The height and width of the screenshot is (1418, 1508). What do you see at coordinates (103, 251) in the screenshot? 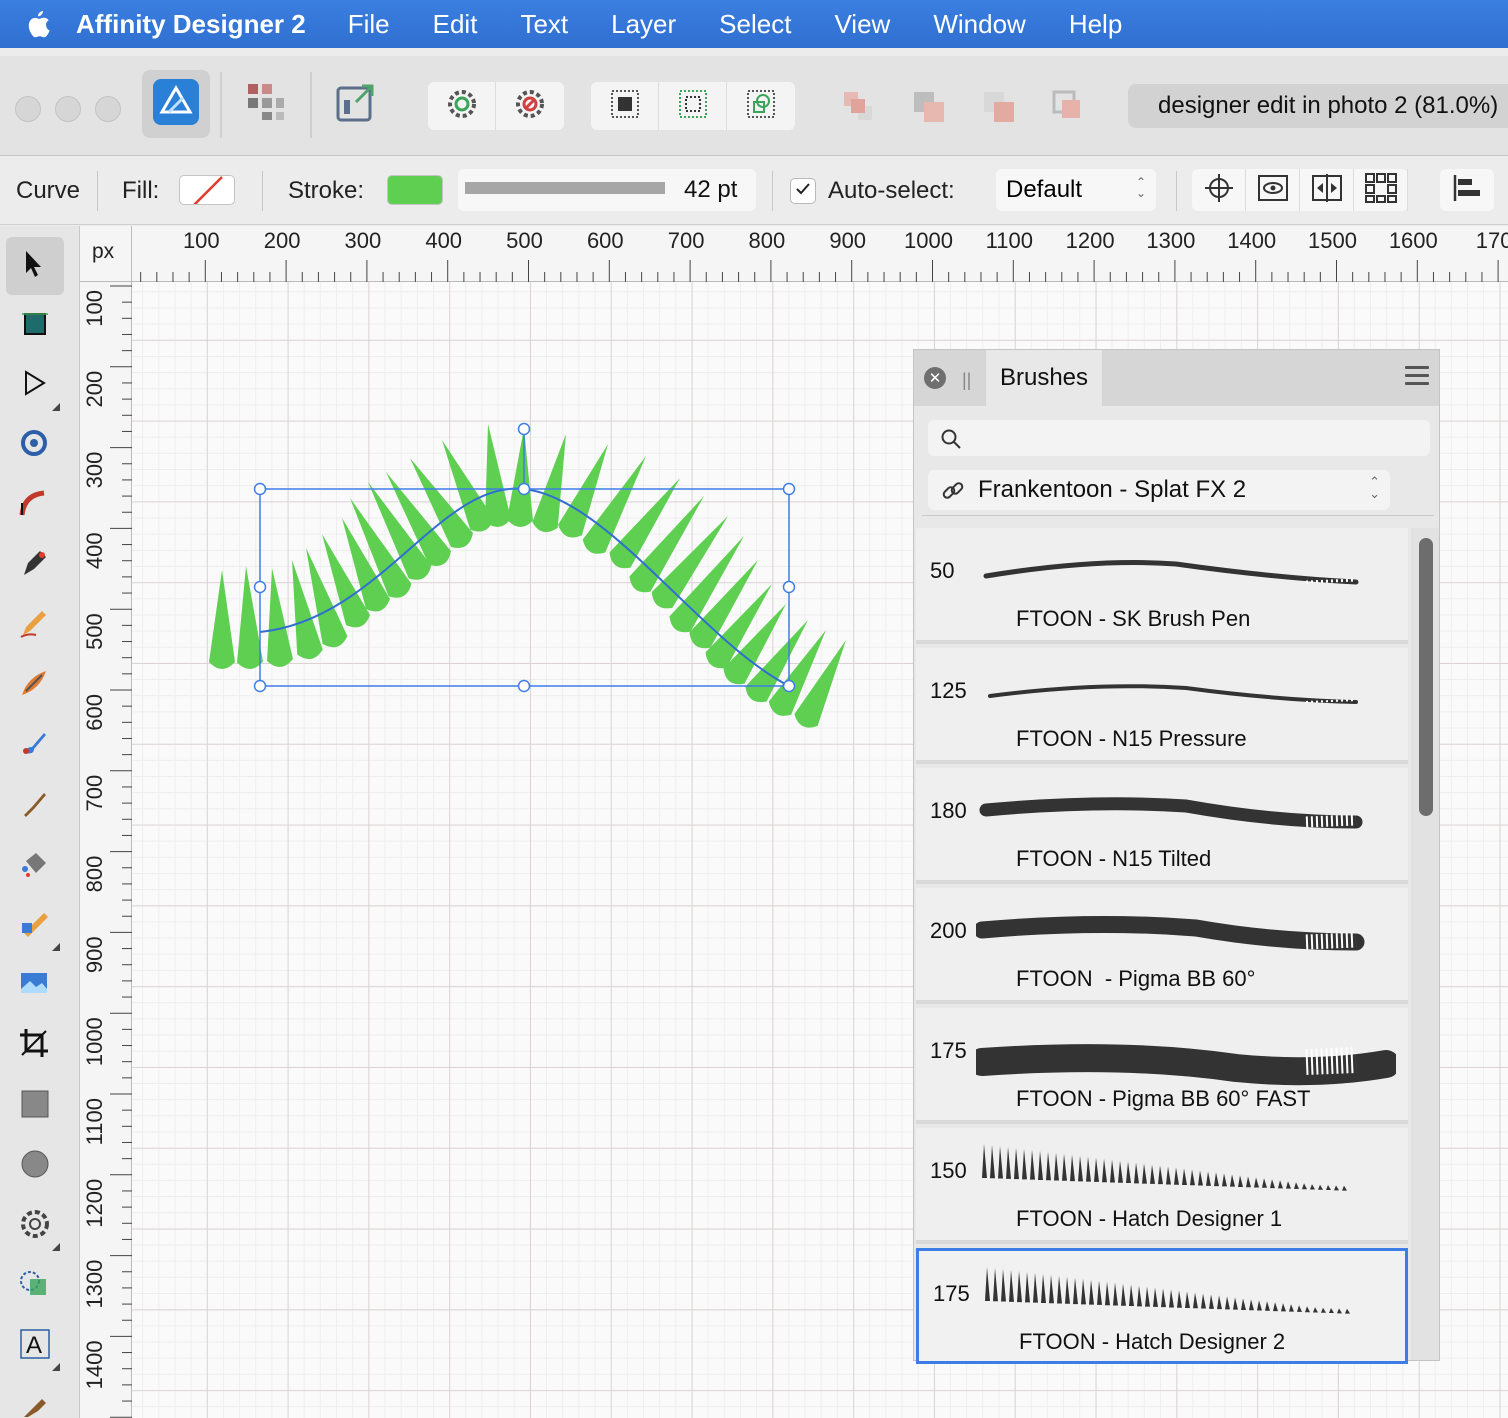
I see `ruler-unit-label: px` at bounding box center [103, 251].